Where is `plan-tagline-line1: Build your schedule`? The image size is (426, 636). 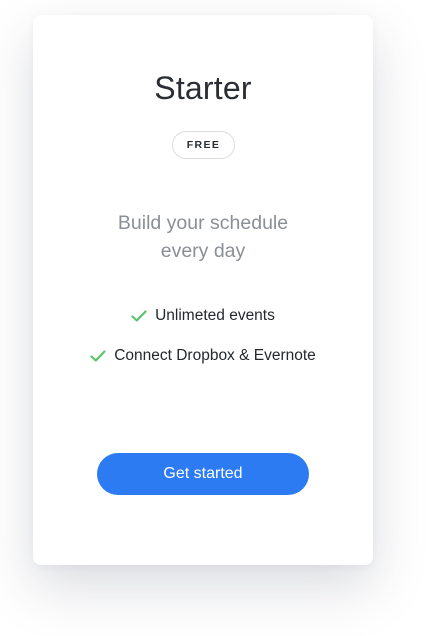
plan-tagline-line1: Build your schedule is located at coordinates (203, 223).